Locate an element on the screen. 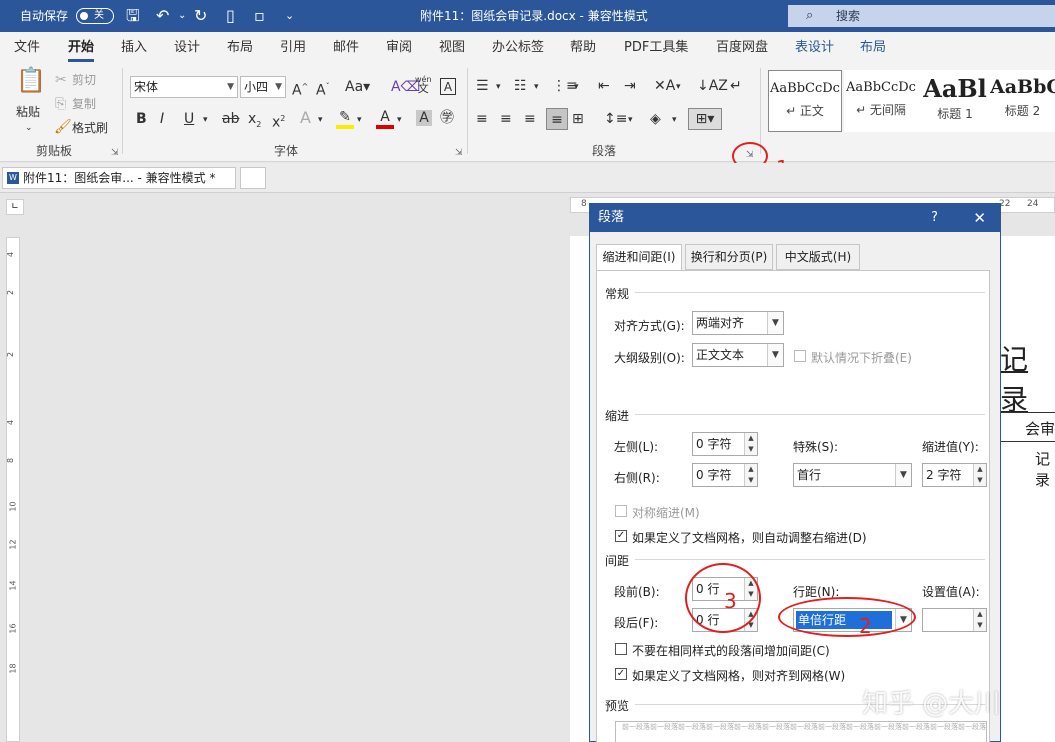 This screenshot has width=1055, height=742. alignment-select: 两端对齐 ▼ is located at coordinates (738, 323).